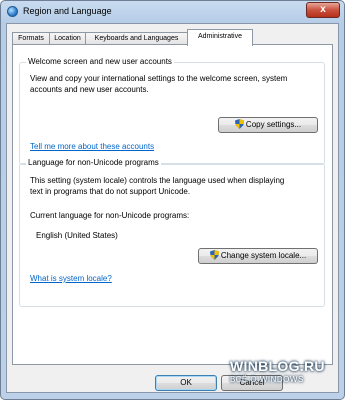  What do you see at coordinates (323, 10) in the screenshot?
I see `close-button: x` at bounding box center [323, 10].